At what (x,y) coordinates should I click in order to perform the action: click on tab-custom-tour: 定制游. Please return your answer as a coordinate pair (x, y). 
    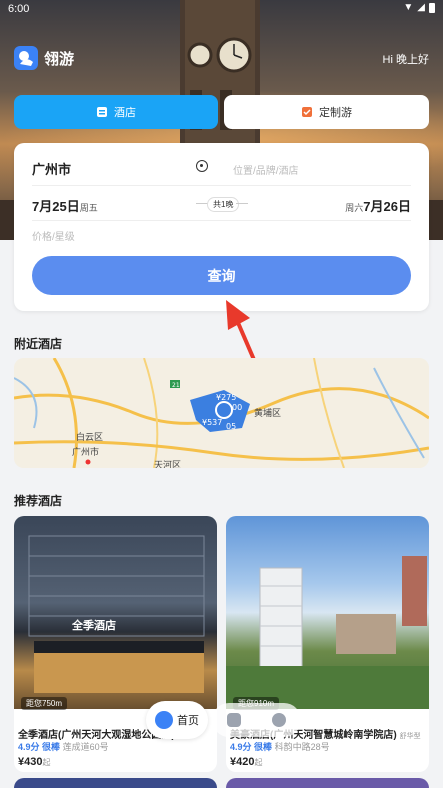
    Looking at the image, I should click on (326, 112).